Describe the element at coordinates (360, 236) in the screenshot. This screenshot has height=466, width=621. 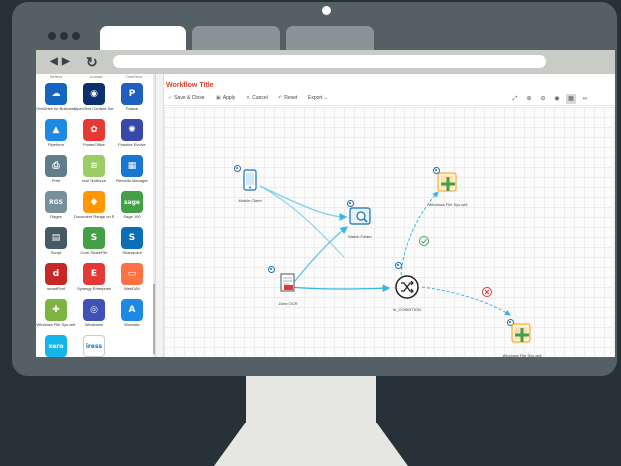
I see `node-label: Watch Folder` at that location.